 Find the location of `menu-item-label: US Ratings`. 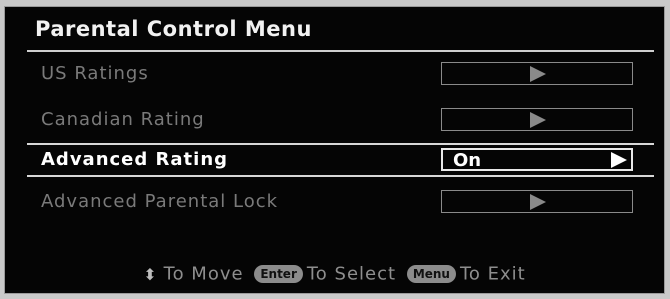

menu-item-label: US Ratings is located at coordinates (95, 73).